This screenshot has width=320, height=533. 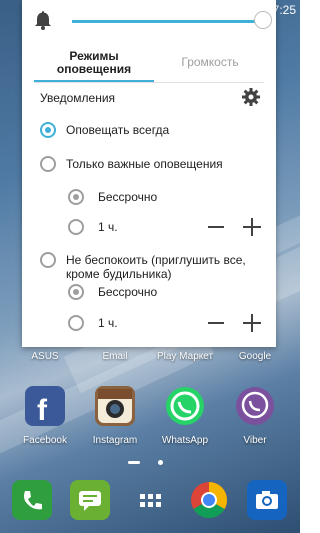 I want to click on option-priority-indefinitely: Бессрочно, so click(x=127, y=197).